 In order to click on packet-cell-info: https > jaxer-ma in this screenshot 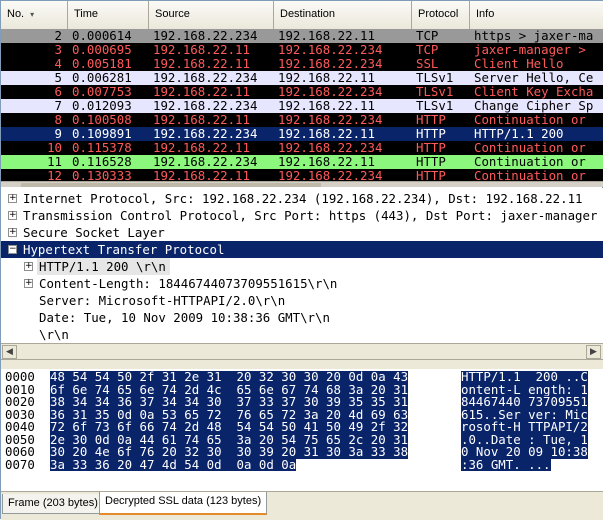, I will do `click(534, 36)`.